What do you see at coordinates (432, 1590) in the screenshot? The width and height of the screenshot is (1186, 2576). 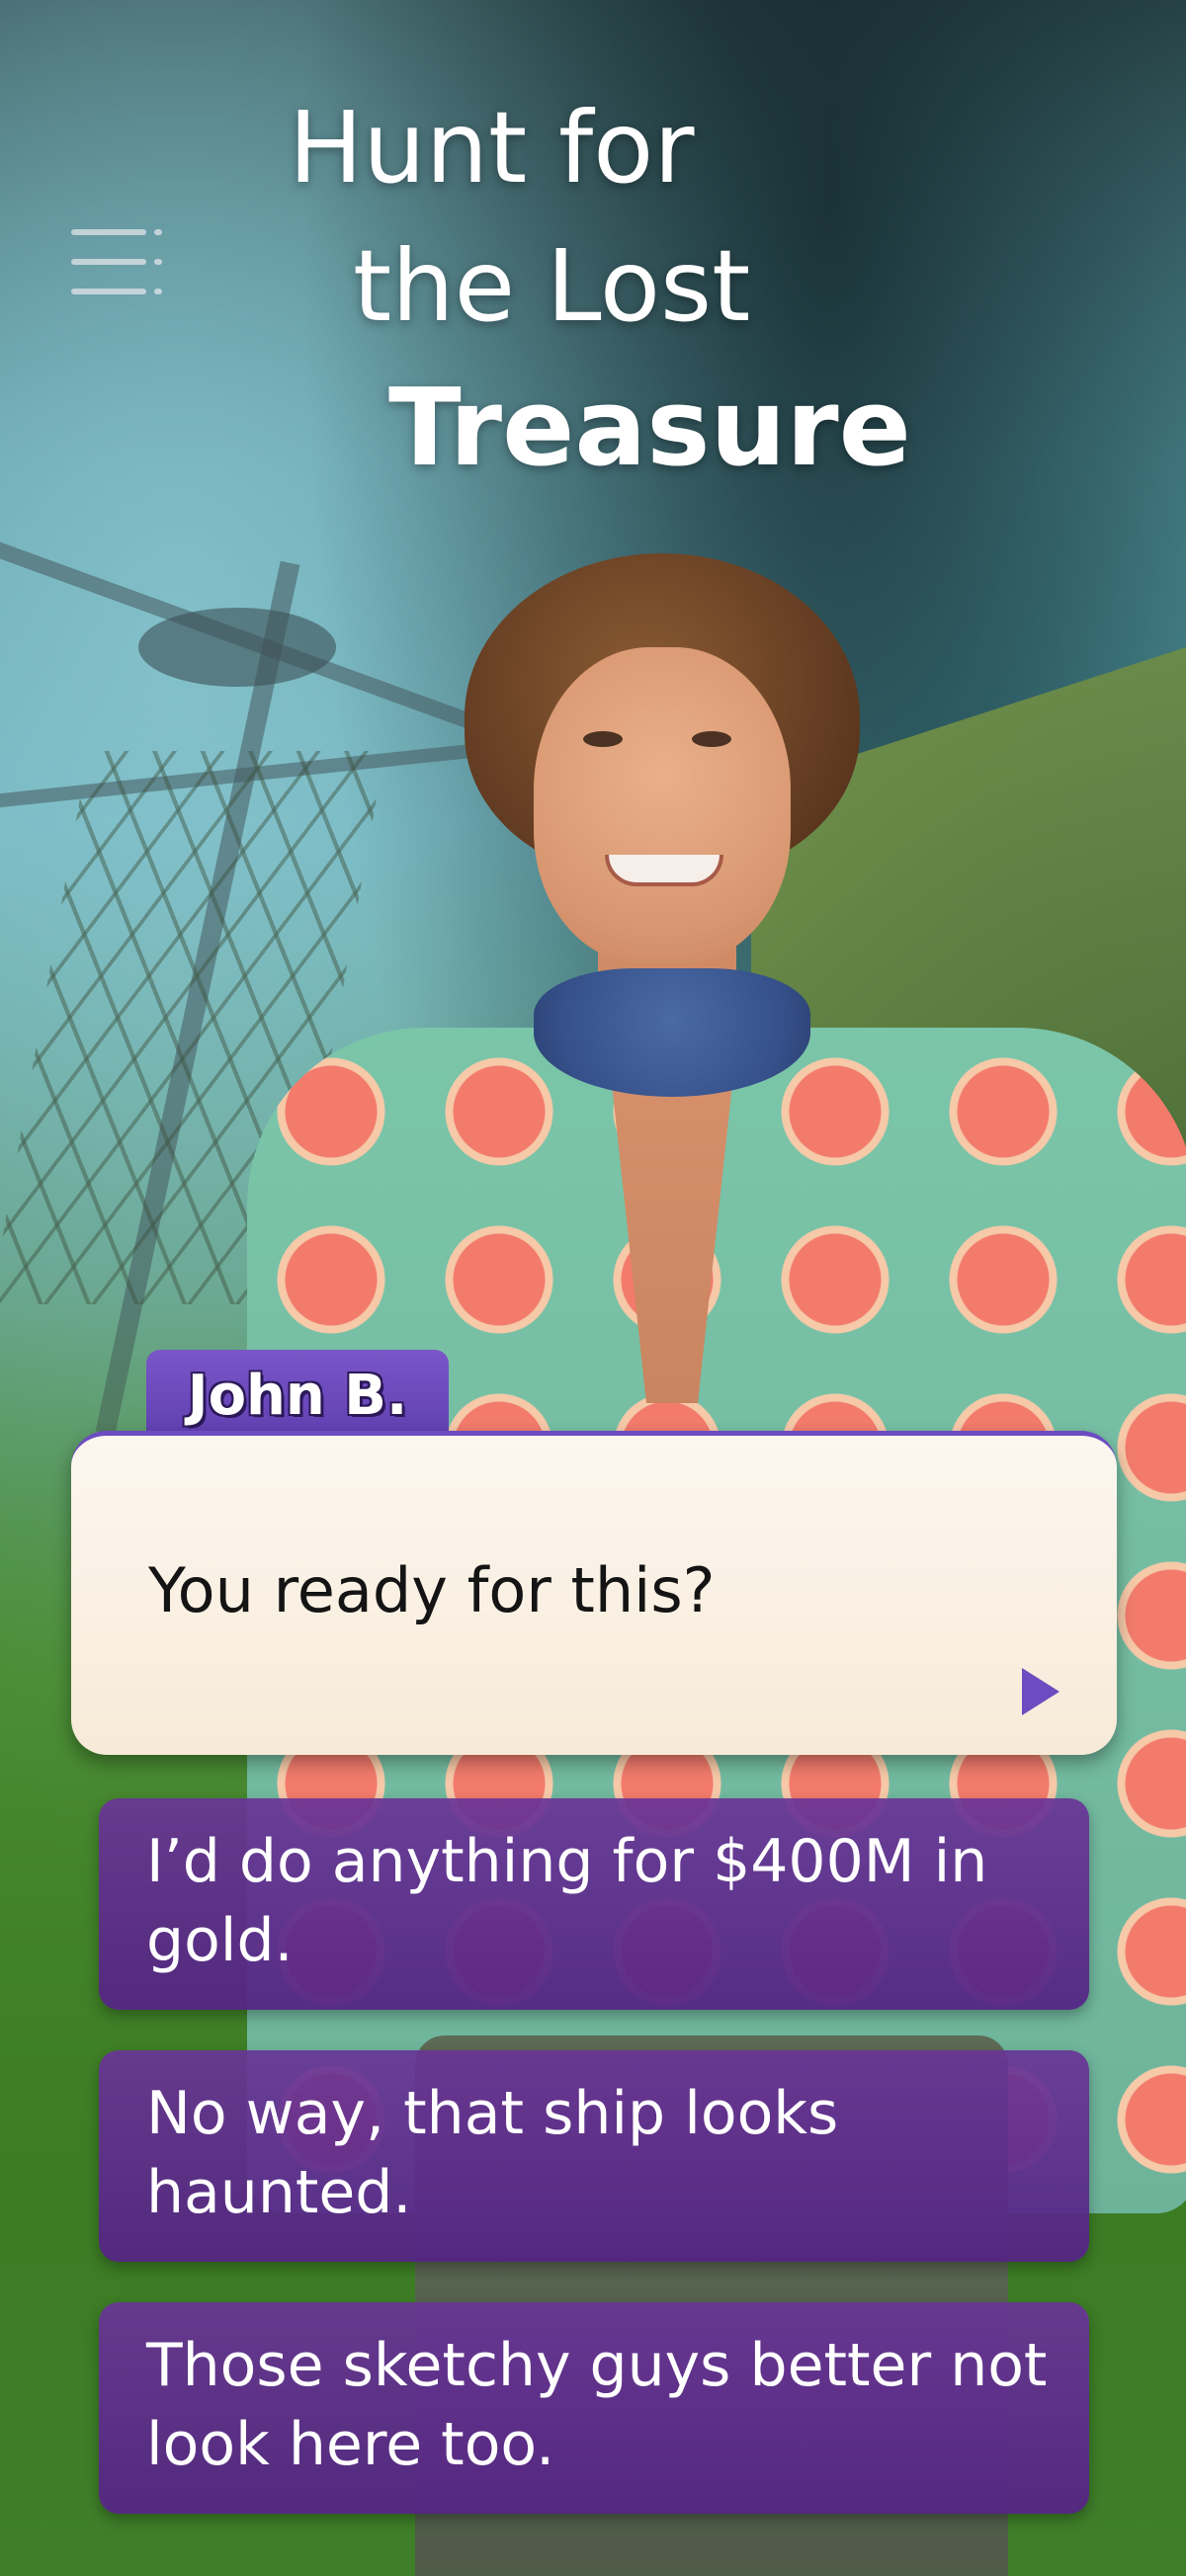 I see `dialogue-text: You ready for this?` at bounding box center [432, 1590].